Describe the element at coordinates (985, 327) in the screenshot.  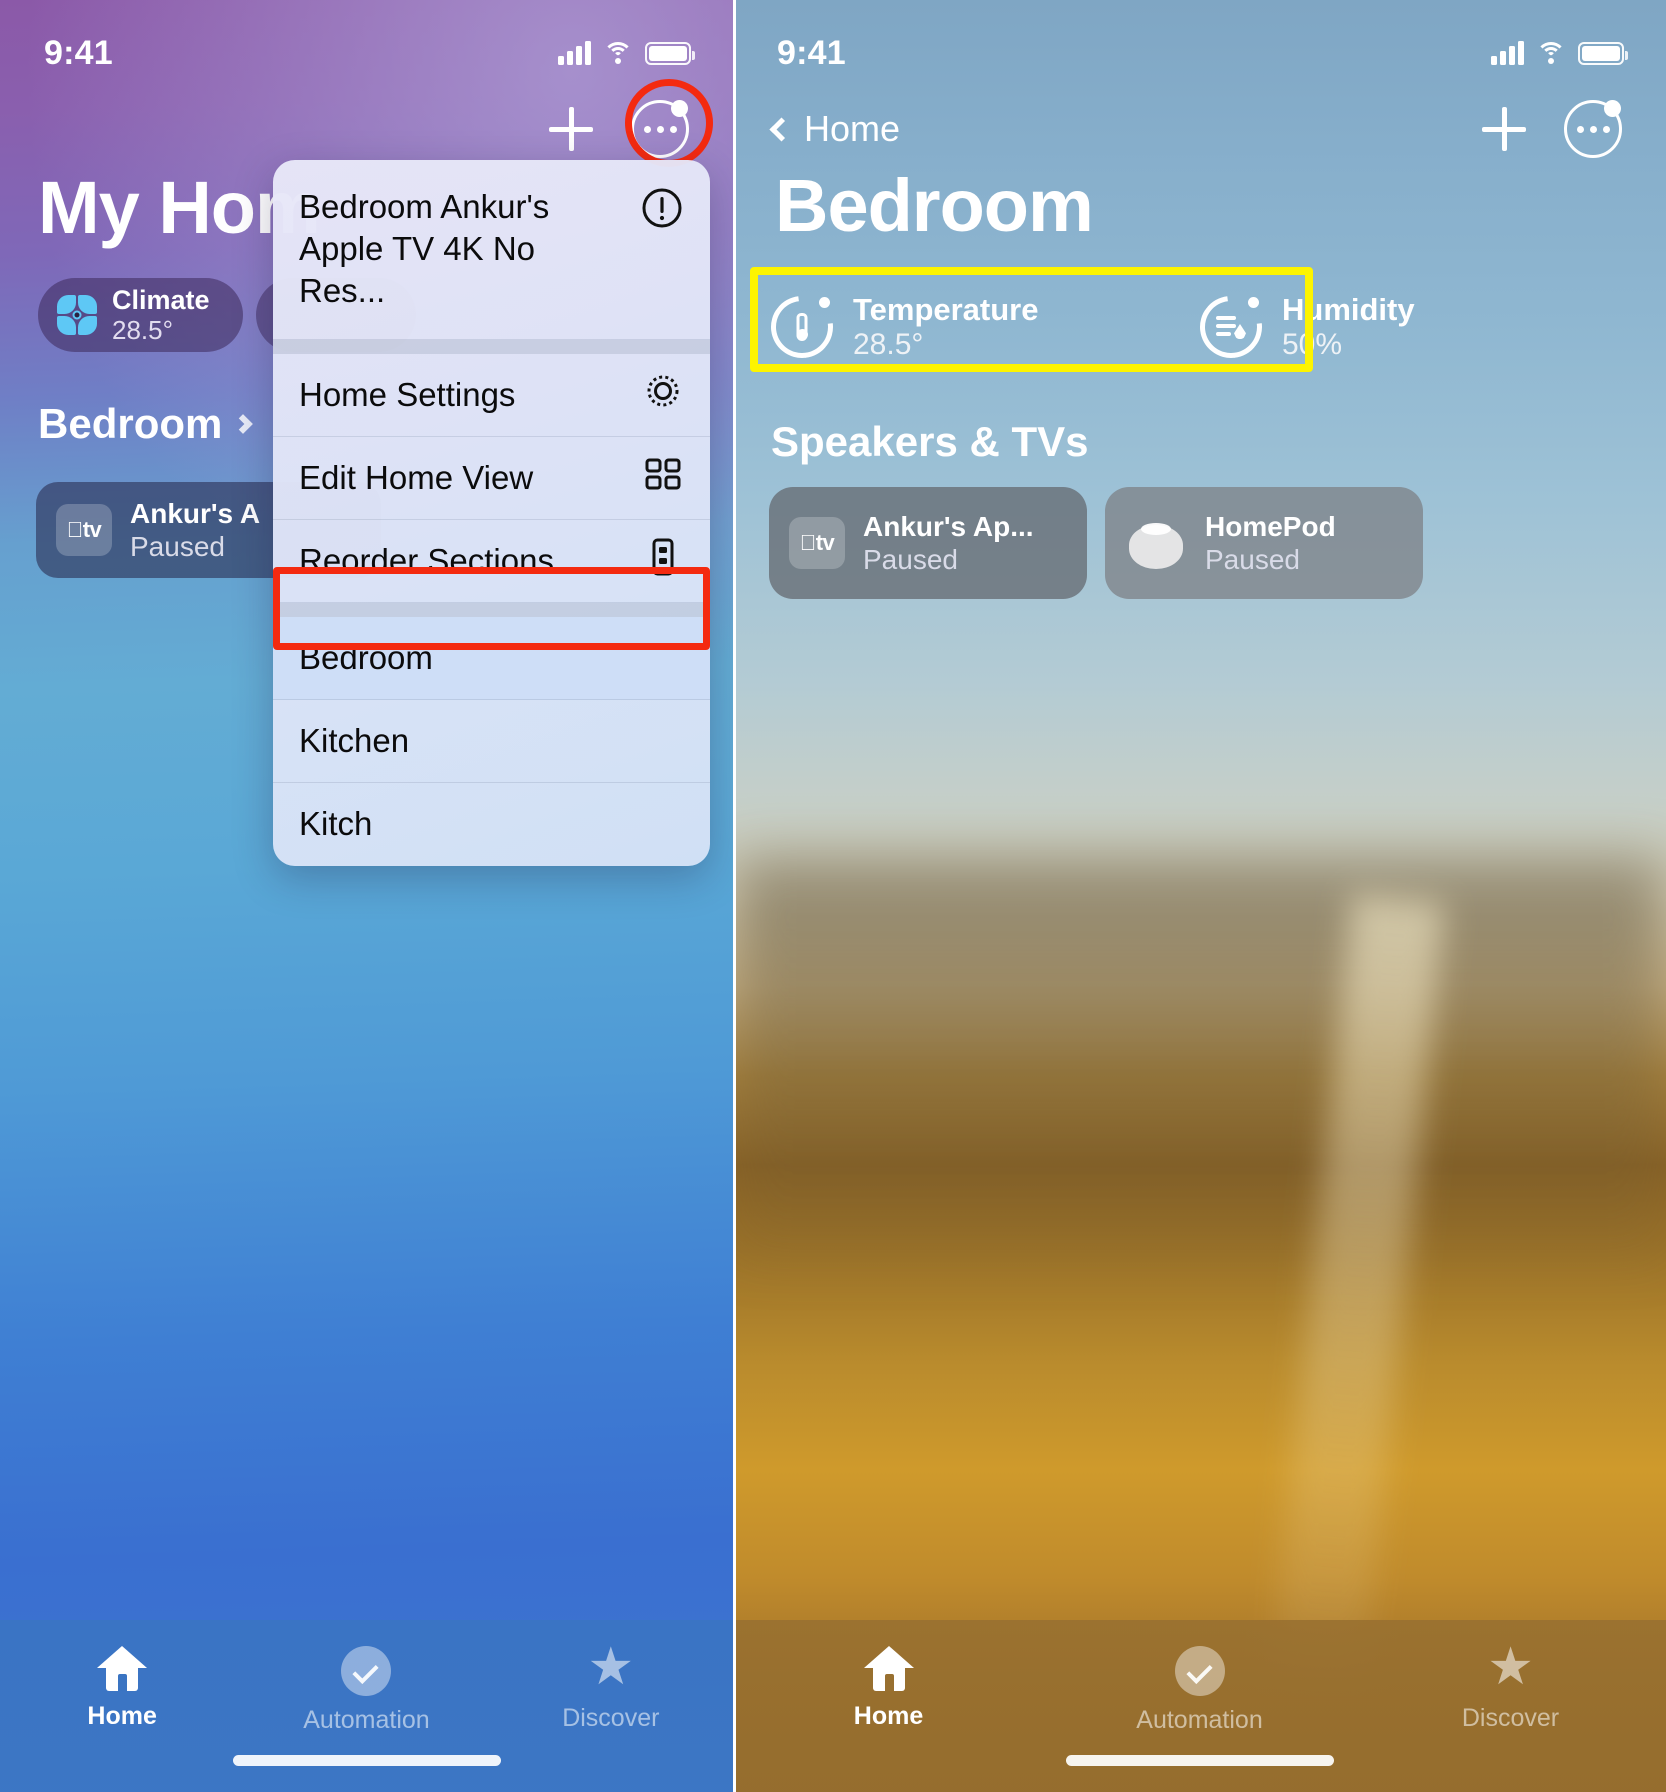
I see `sensor-temperature: Temperature 28.5°` at that location.